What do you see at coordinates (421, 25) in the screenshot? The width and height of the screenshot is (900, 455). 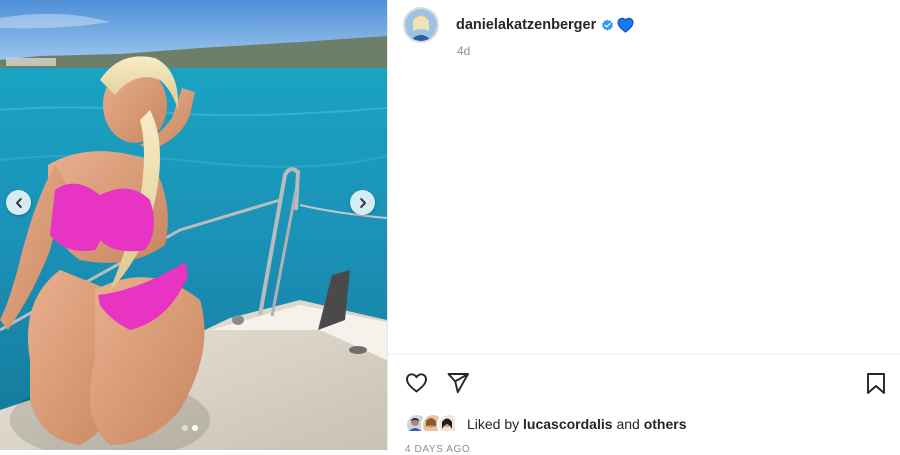 I see `user-avatar` at bounding box center [421, 25].